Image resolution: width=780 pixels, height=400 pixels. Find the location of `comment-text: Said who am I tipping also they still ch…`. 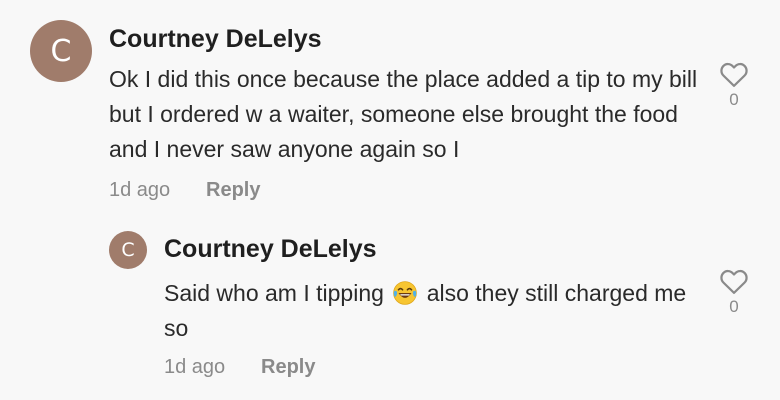

comment-text: Said who am I tipping also they still ch… is located at coordinates (429, 311).